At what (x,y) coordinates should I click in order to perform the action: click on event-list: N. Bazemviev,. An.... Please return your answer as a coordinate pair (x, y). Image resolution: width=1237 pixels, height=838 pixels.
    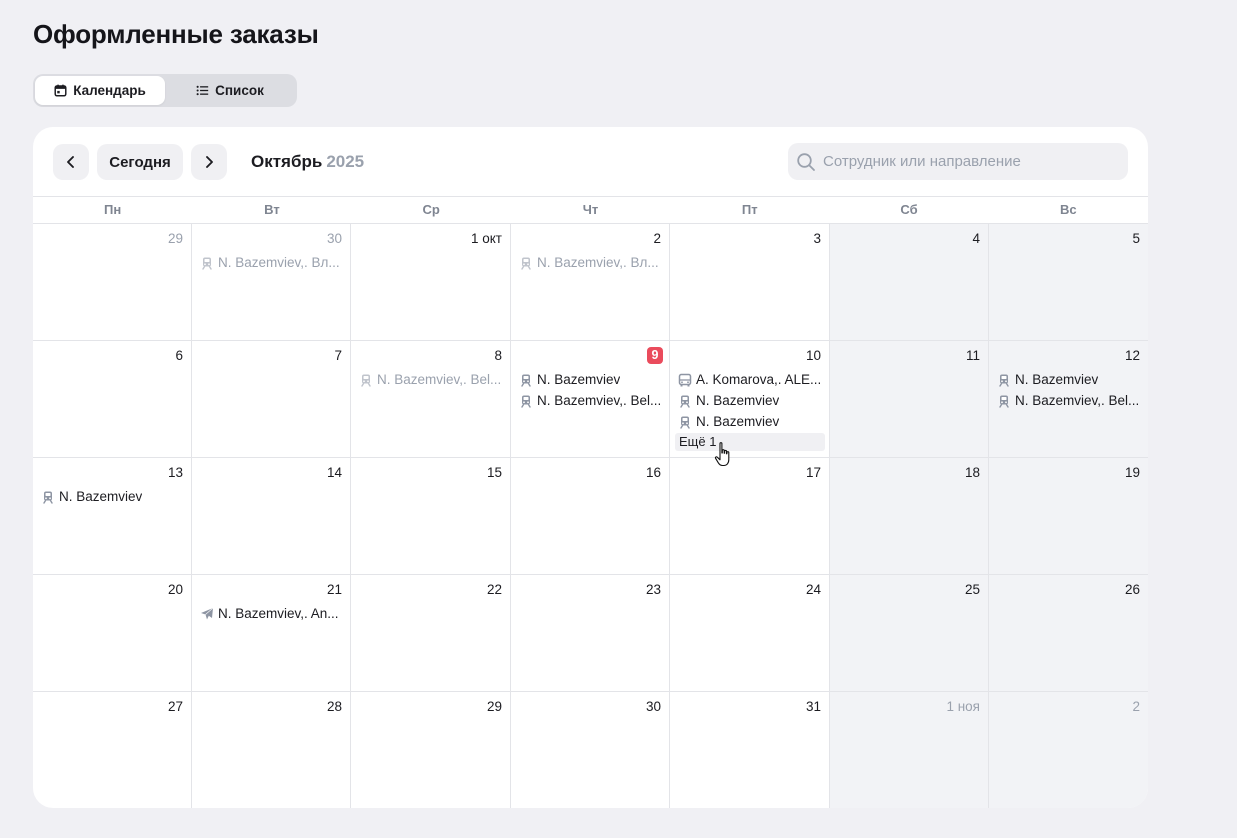
    Looking at the image, I should click on (271, 613).